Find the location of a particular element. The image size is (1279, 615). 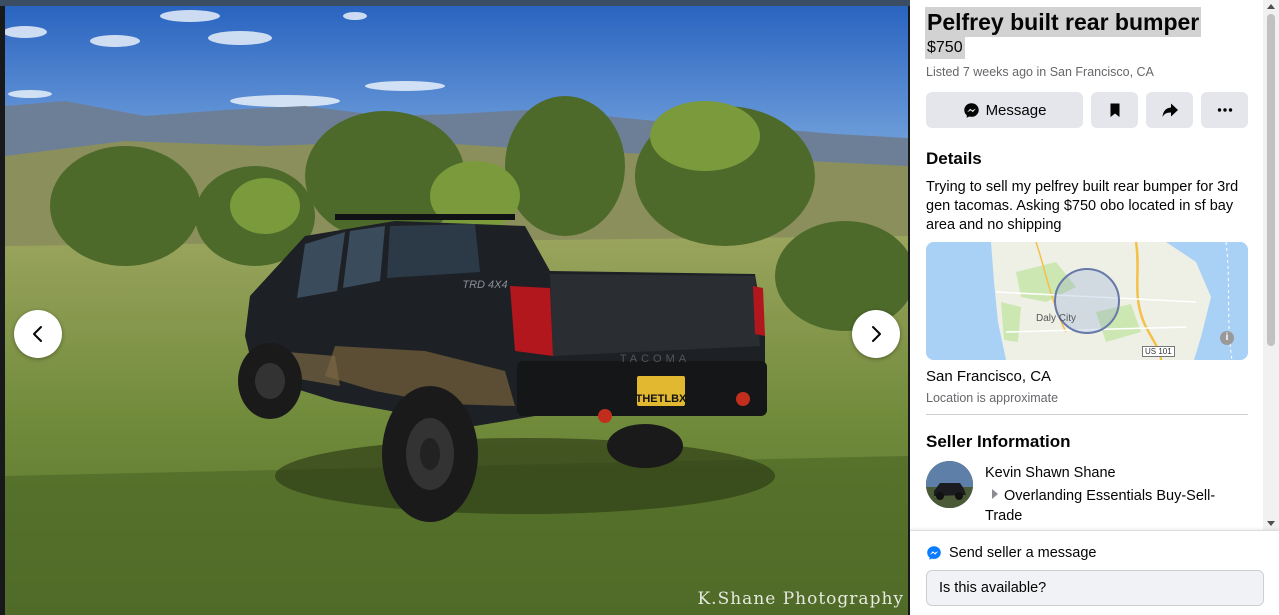

avatar-image is located at coordinates (949, 484).